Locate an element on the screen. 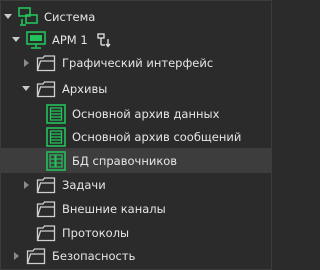 The width and height of the screenshot is (320, 270). tree-item-protocols: Протоколы is located at coordinates (80, 232).